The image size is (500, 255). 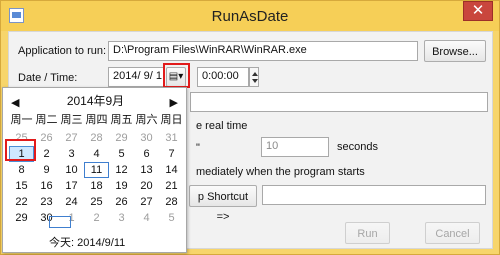 I want to click on calendar-day-cell: 9, so click(x=46, y=170).